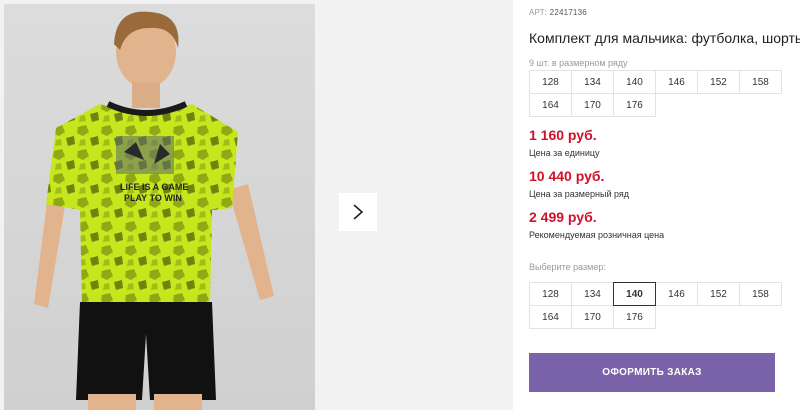  What do you see at coordinates (592, 294) in the screenshot?
I see `size-option: 134` at bounding box center [592, 294].